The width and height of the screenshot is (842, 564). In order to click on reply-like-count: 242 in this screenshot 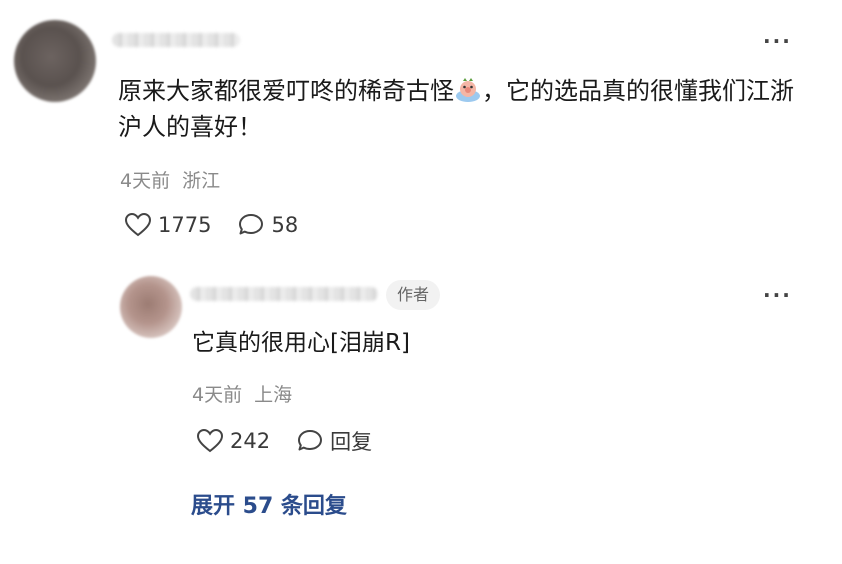, I will do `click(250, 441)`.